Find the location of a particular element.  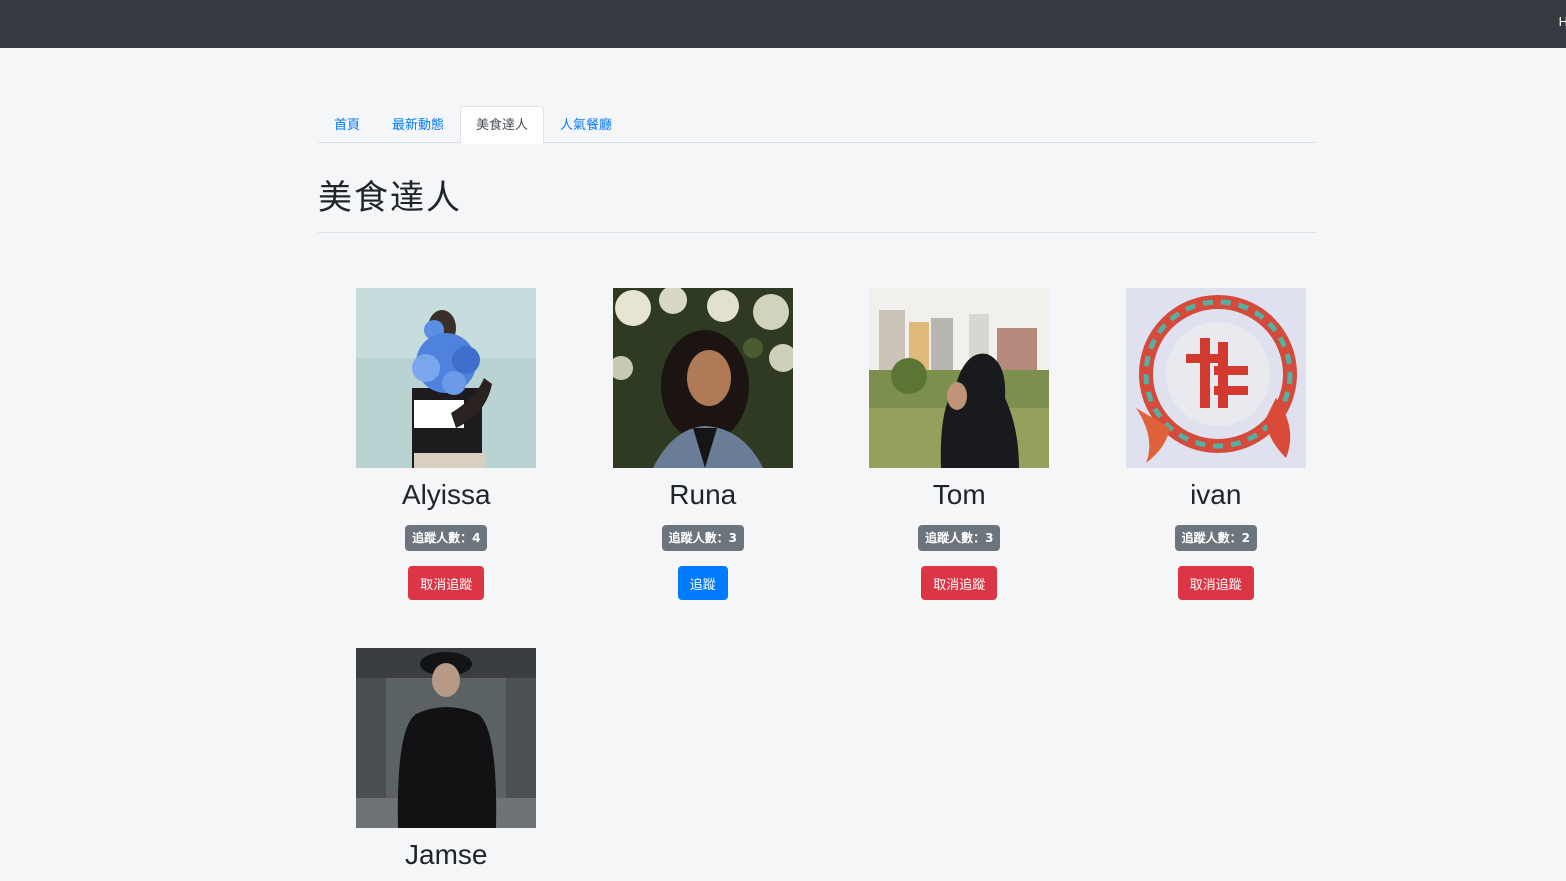

man-in-hood-field-photo is located at coordinates (959, 378).